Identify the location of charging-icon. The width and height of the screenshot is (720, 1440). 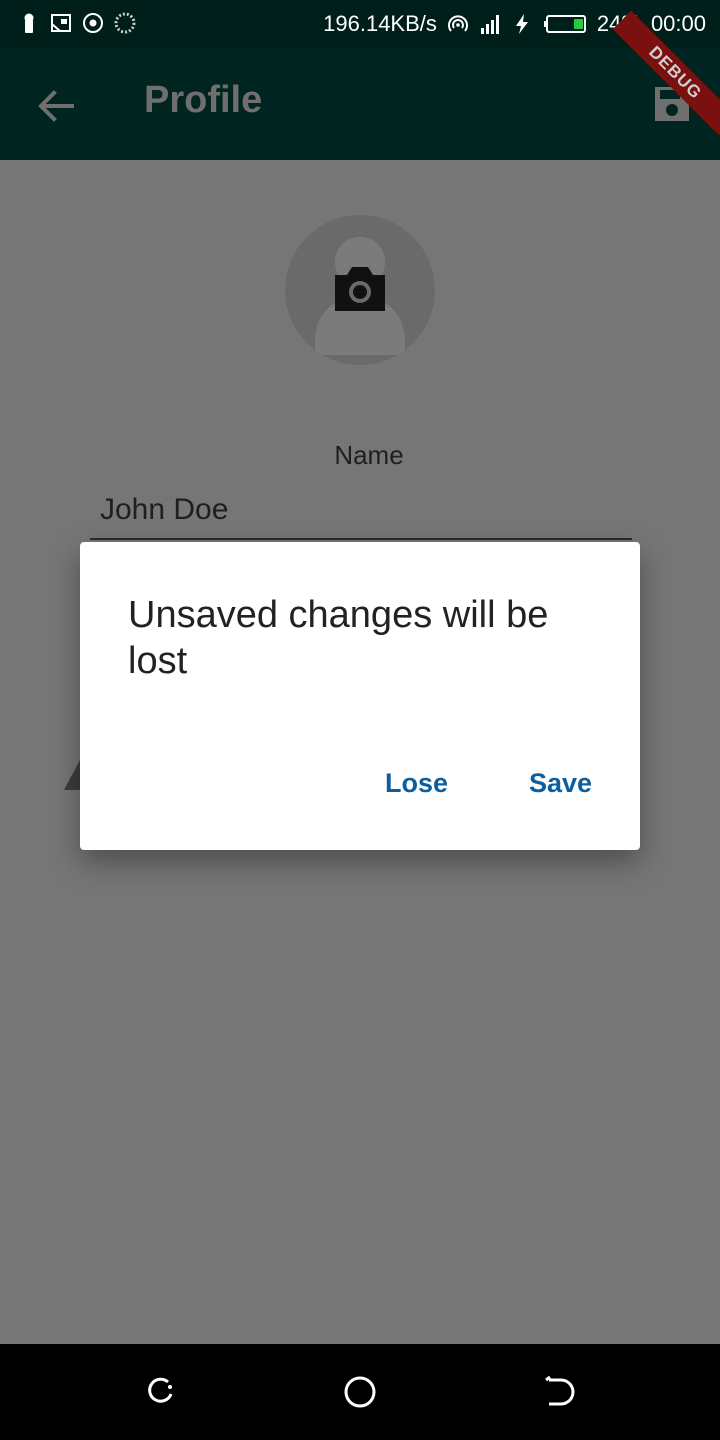
(521, 24).